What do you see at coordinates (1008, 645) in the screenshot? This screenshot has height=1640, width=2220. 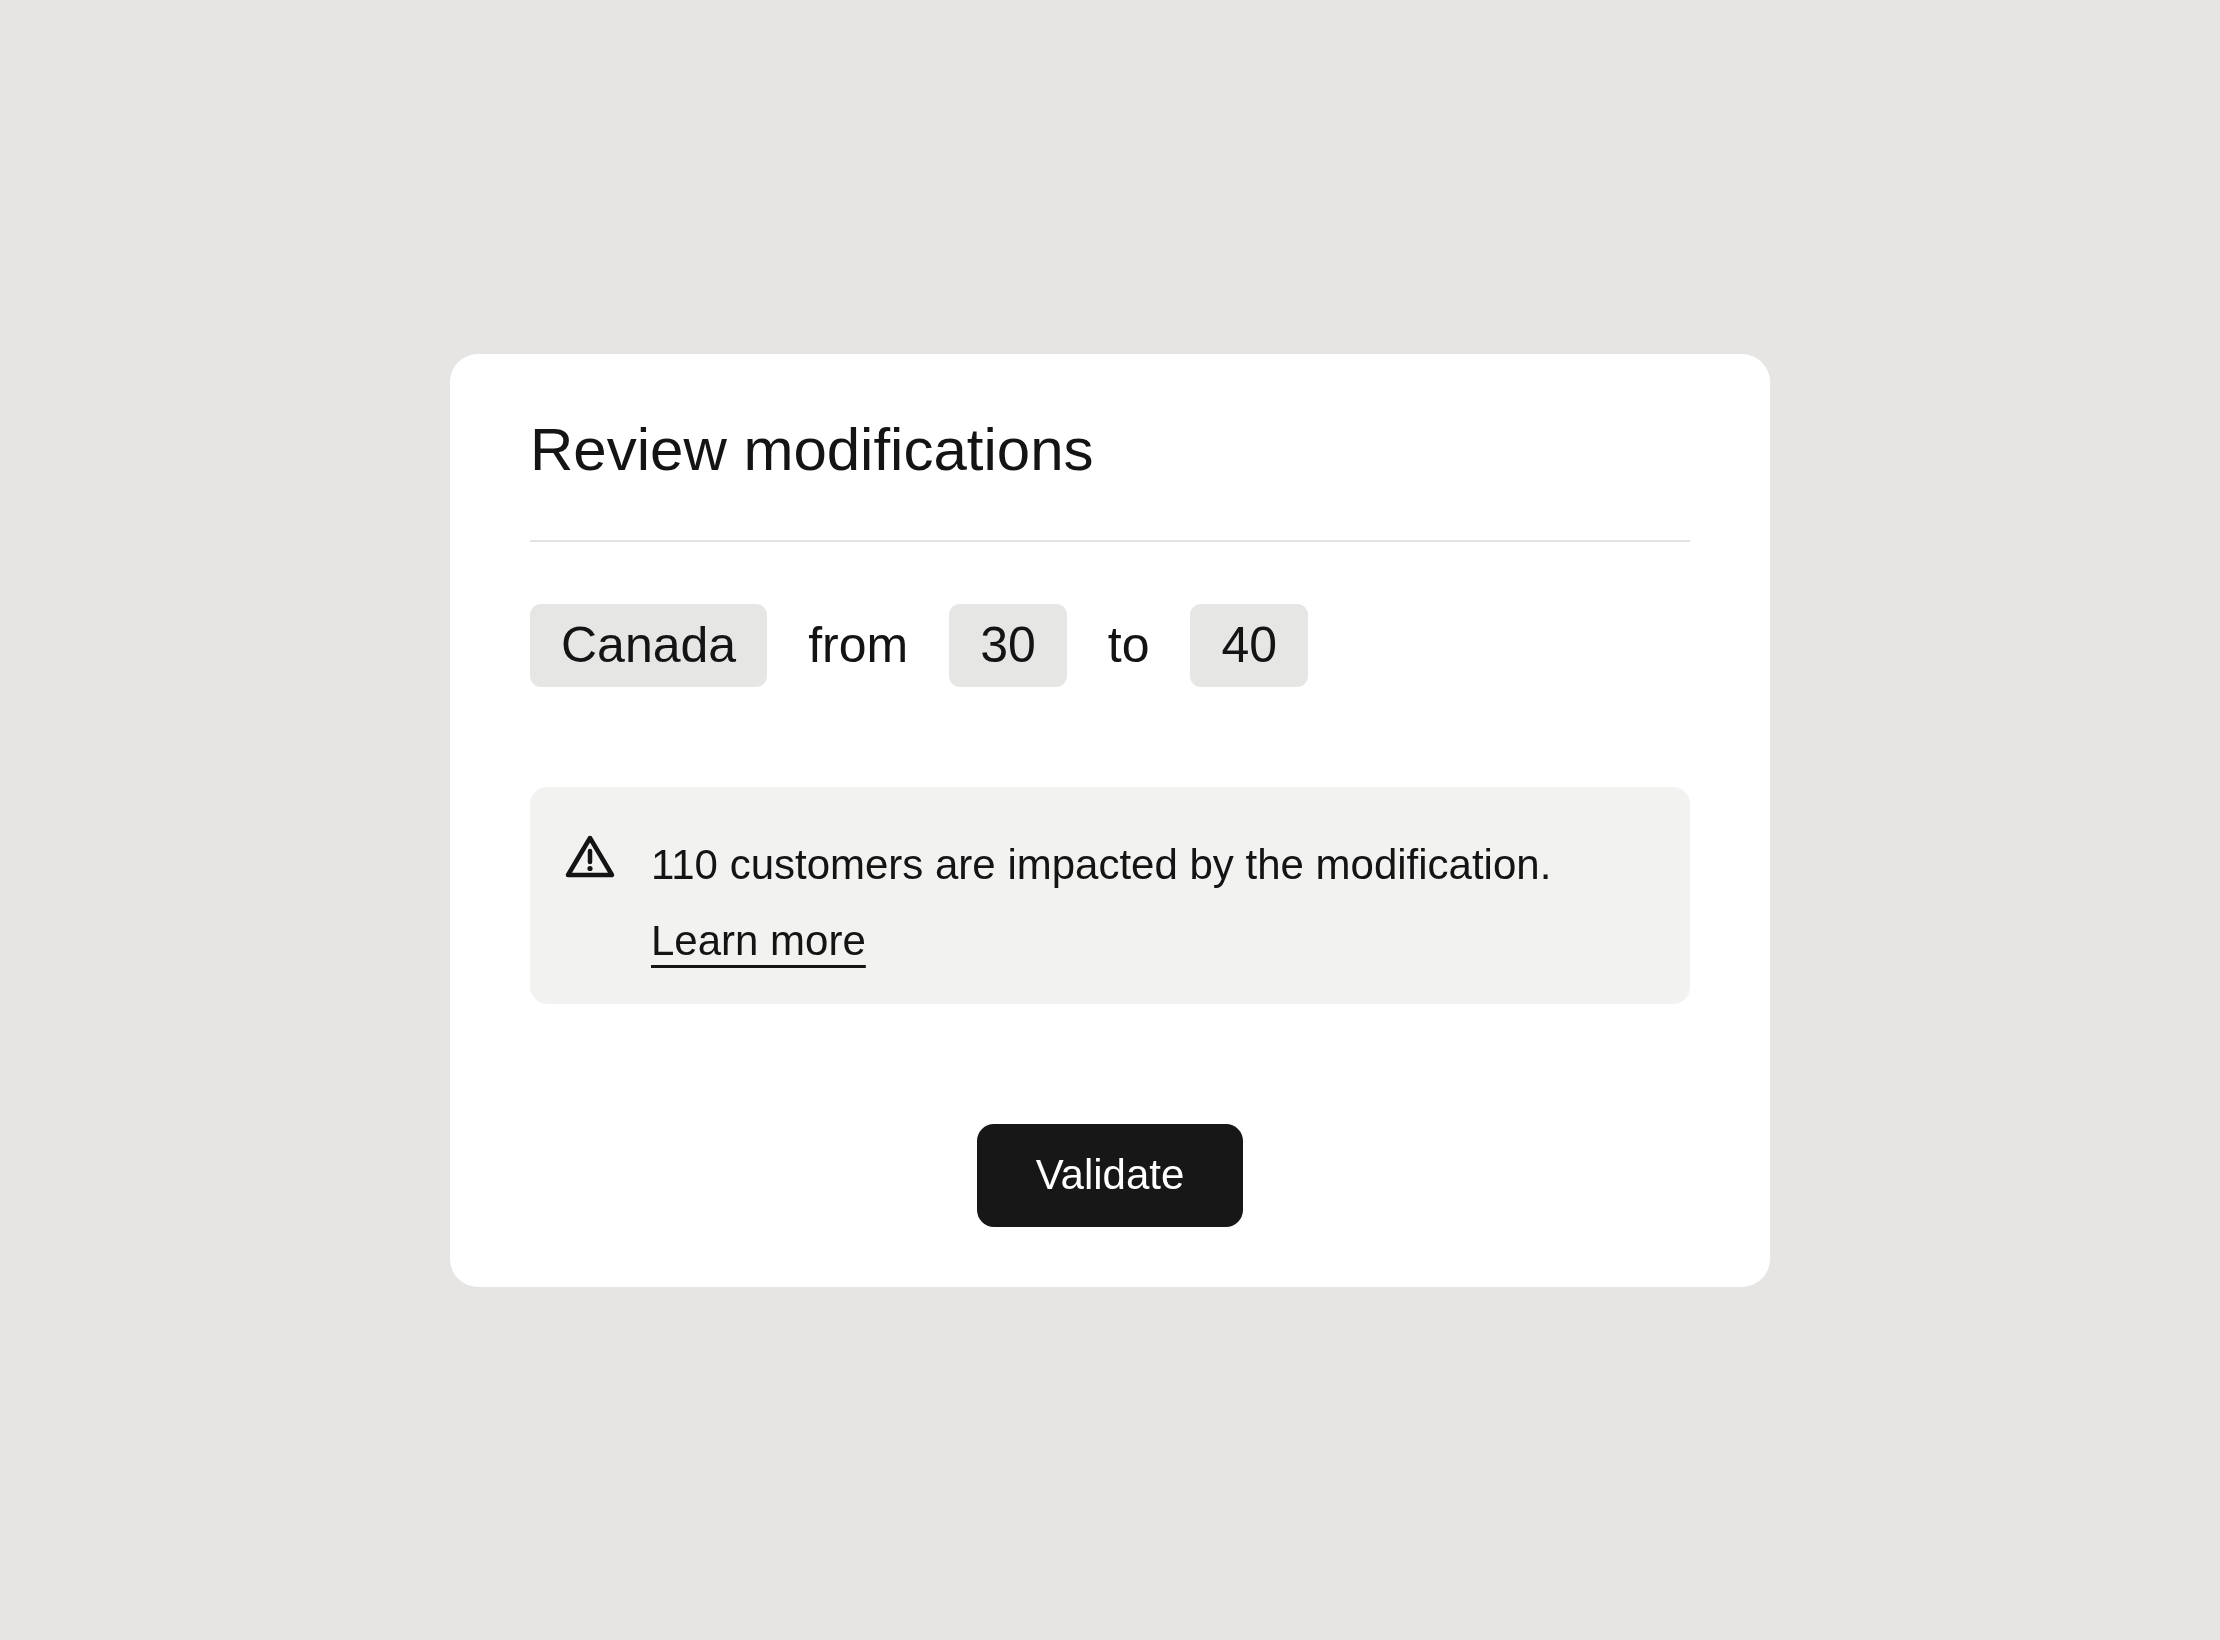 I see `value-tag: 30` at bounding box center [1008, 645].